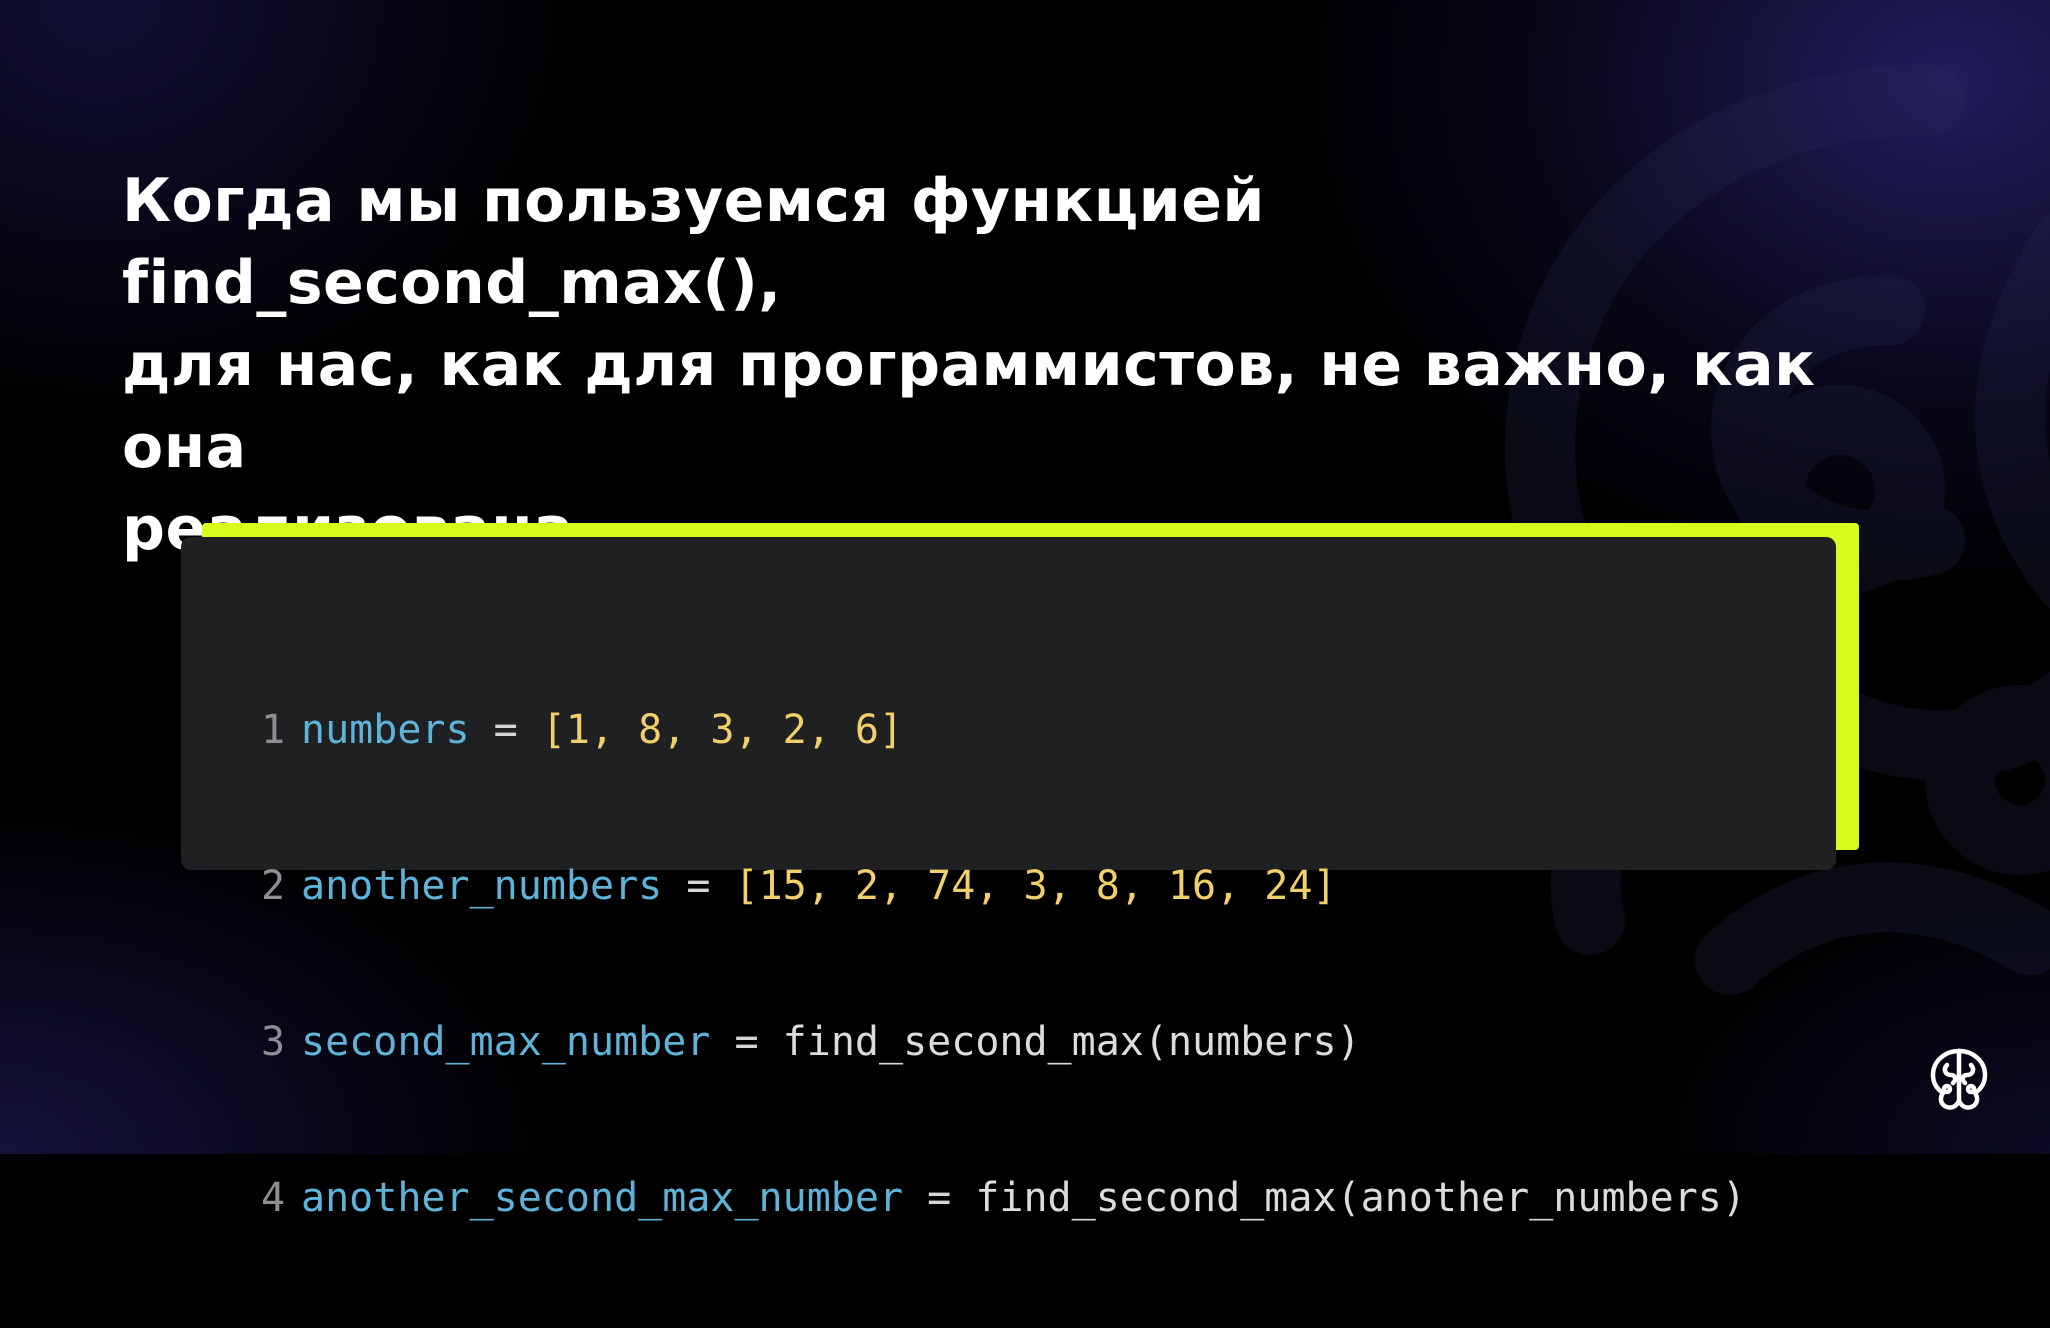  I want to click on line-number: 3, so click(273, 1042).